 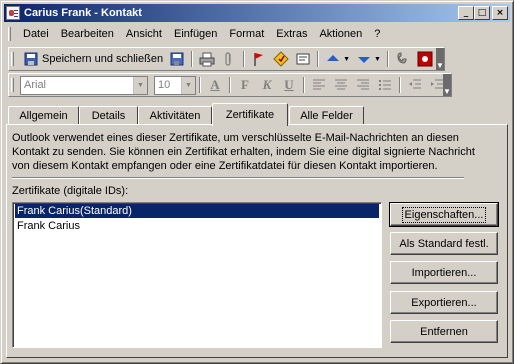 What do you see at coordinates (9, 34) in the screenshot?
I see `menubar-grip` at bounding box center [9, 34].